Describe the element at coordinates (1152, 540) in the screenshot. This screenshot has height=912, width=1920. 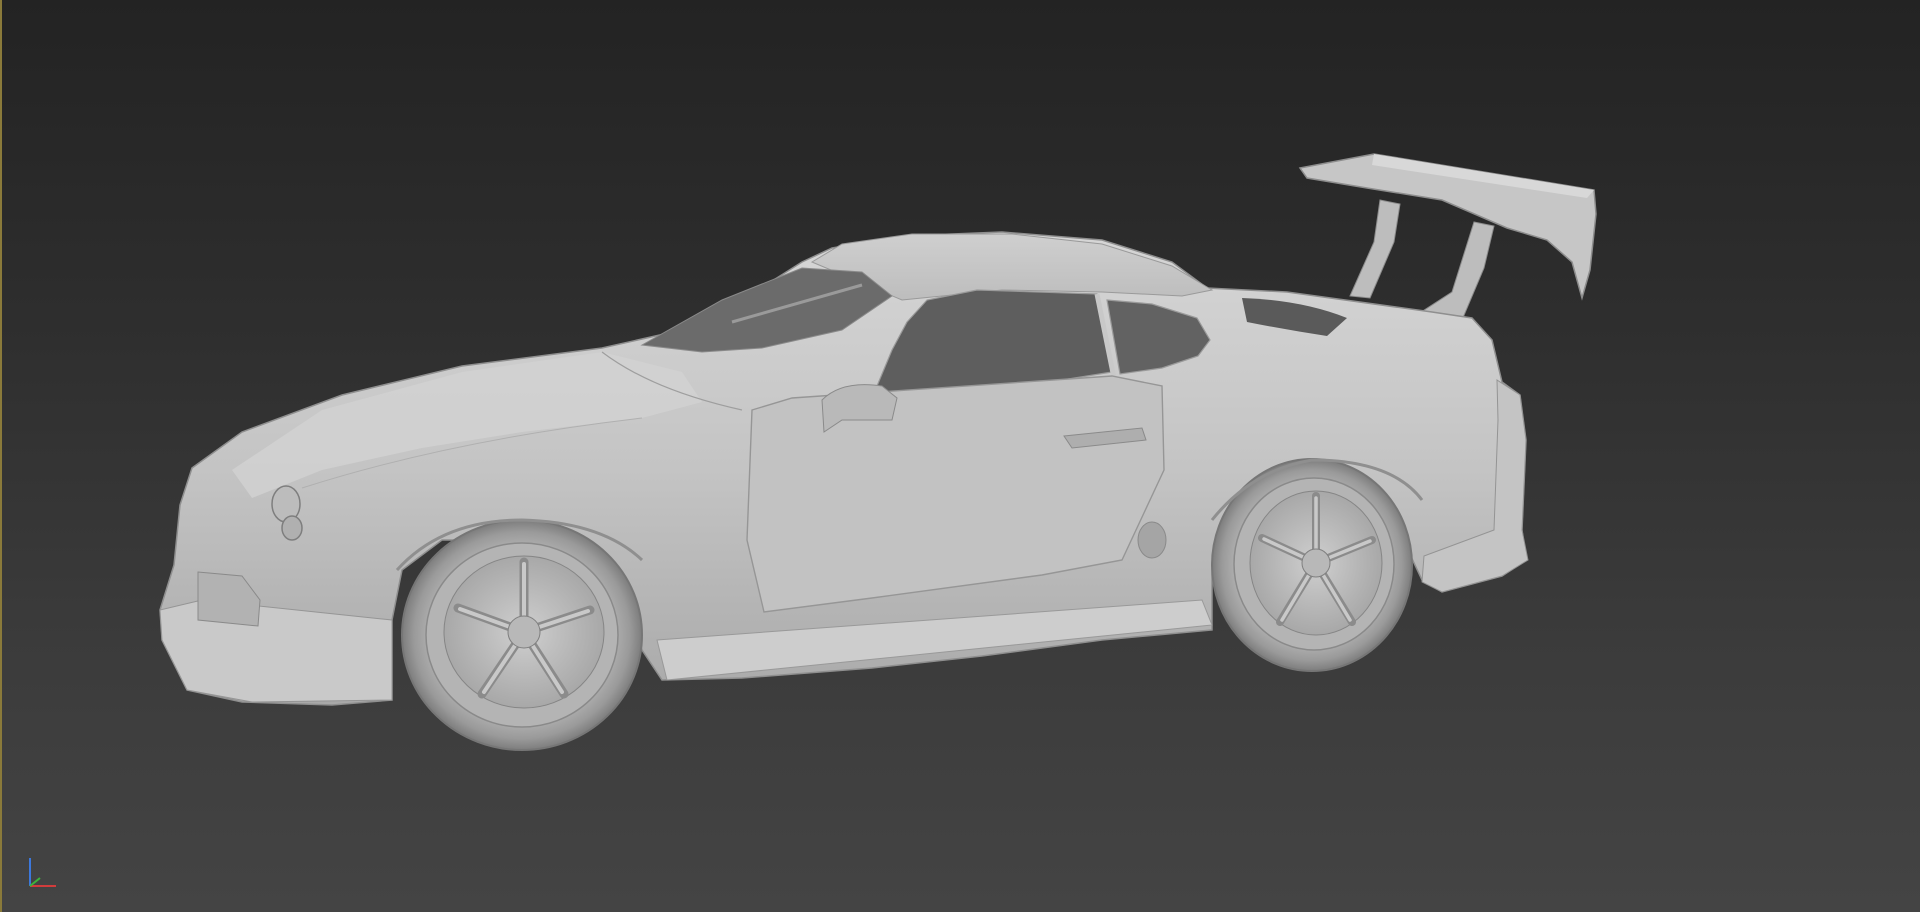
I see `side-intake` at that location.